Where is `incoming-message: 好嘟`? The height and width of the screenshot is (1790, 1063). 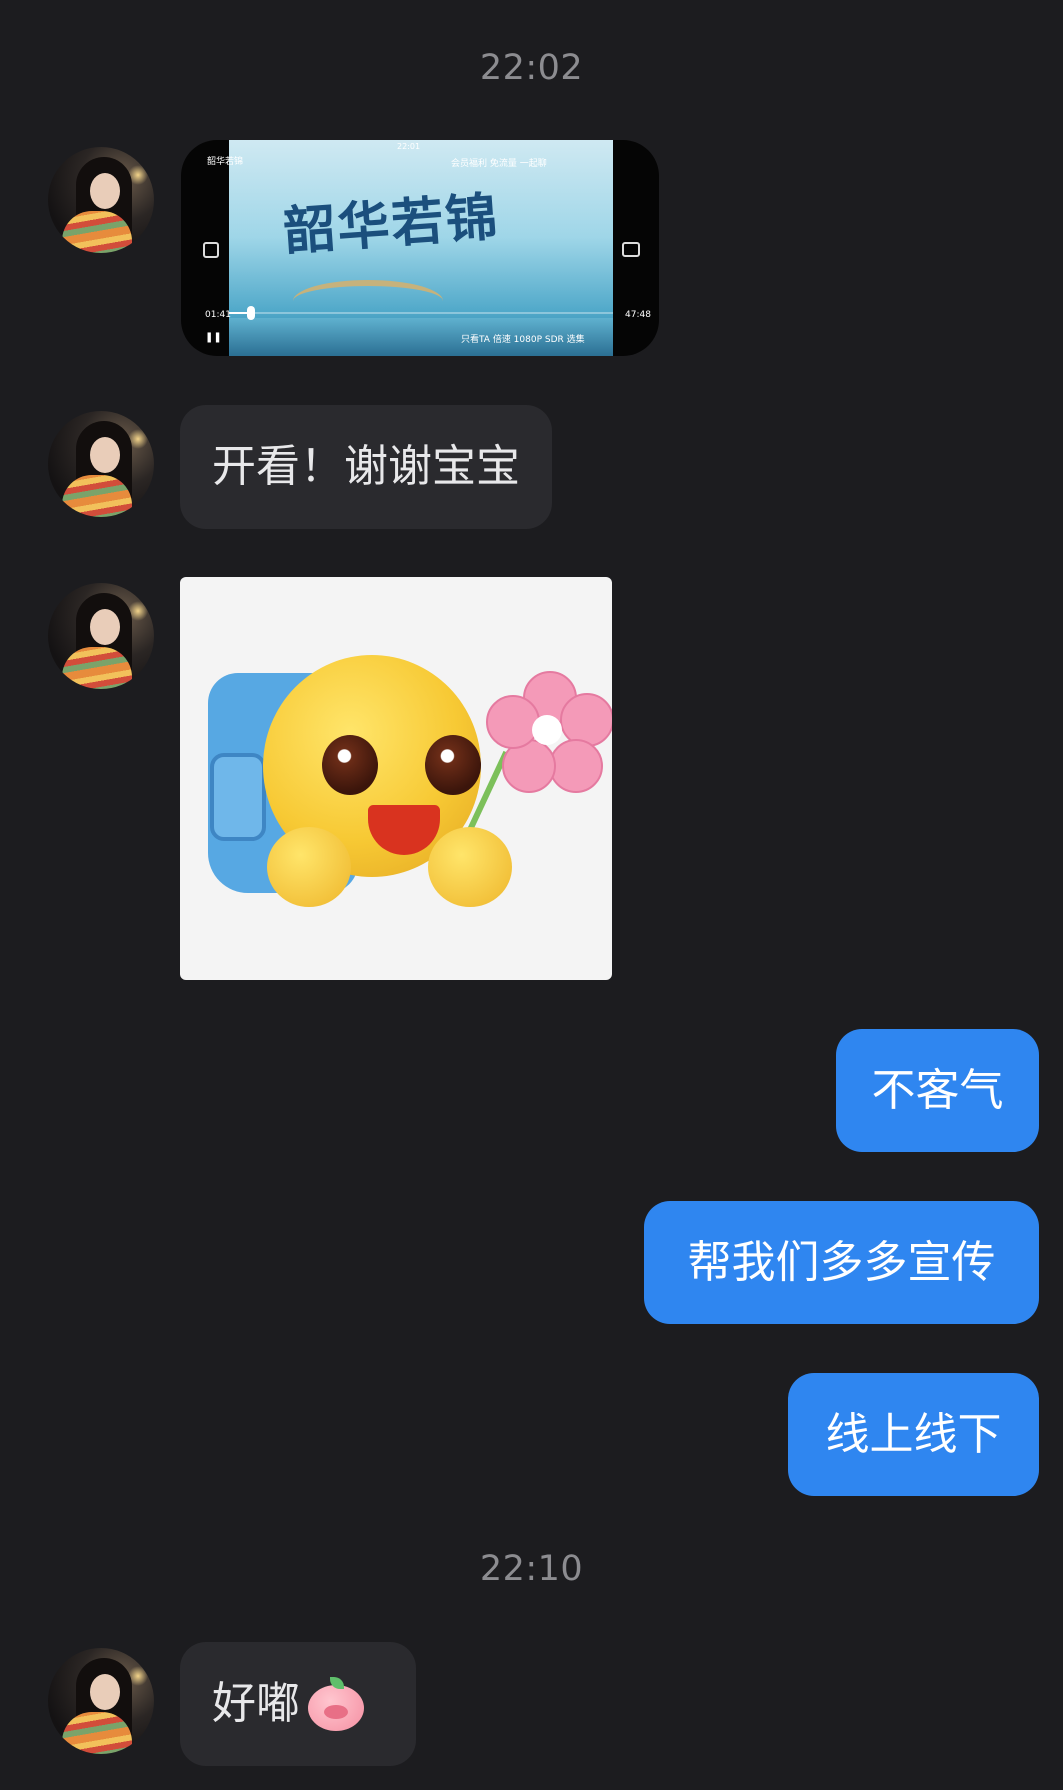
incoming-message: 好嘟 is located at coordinates (298, 1704).